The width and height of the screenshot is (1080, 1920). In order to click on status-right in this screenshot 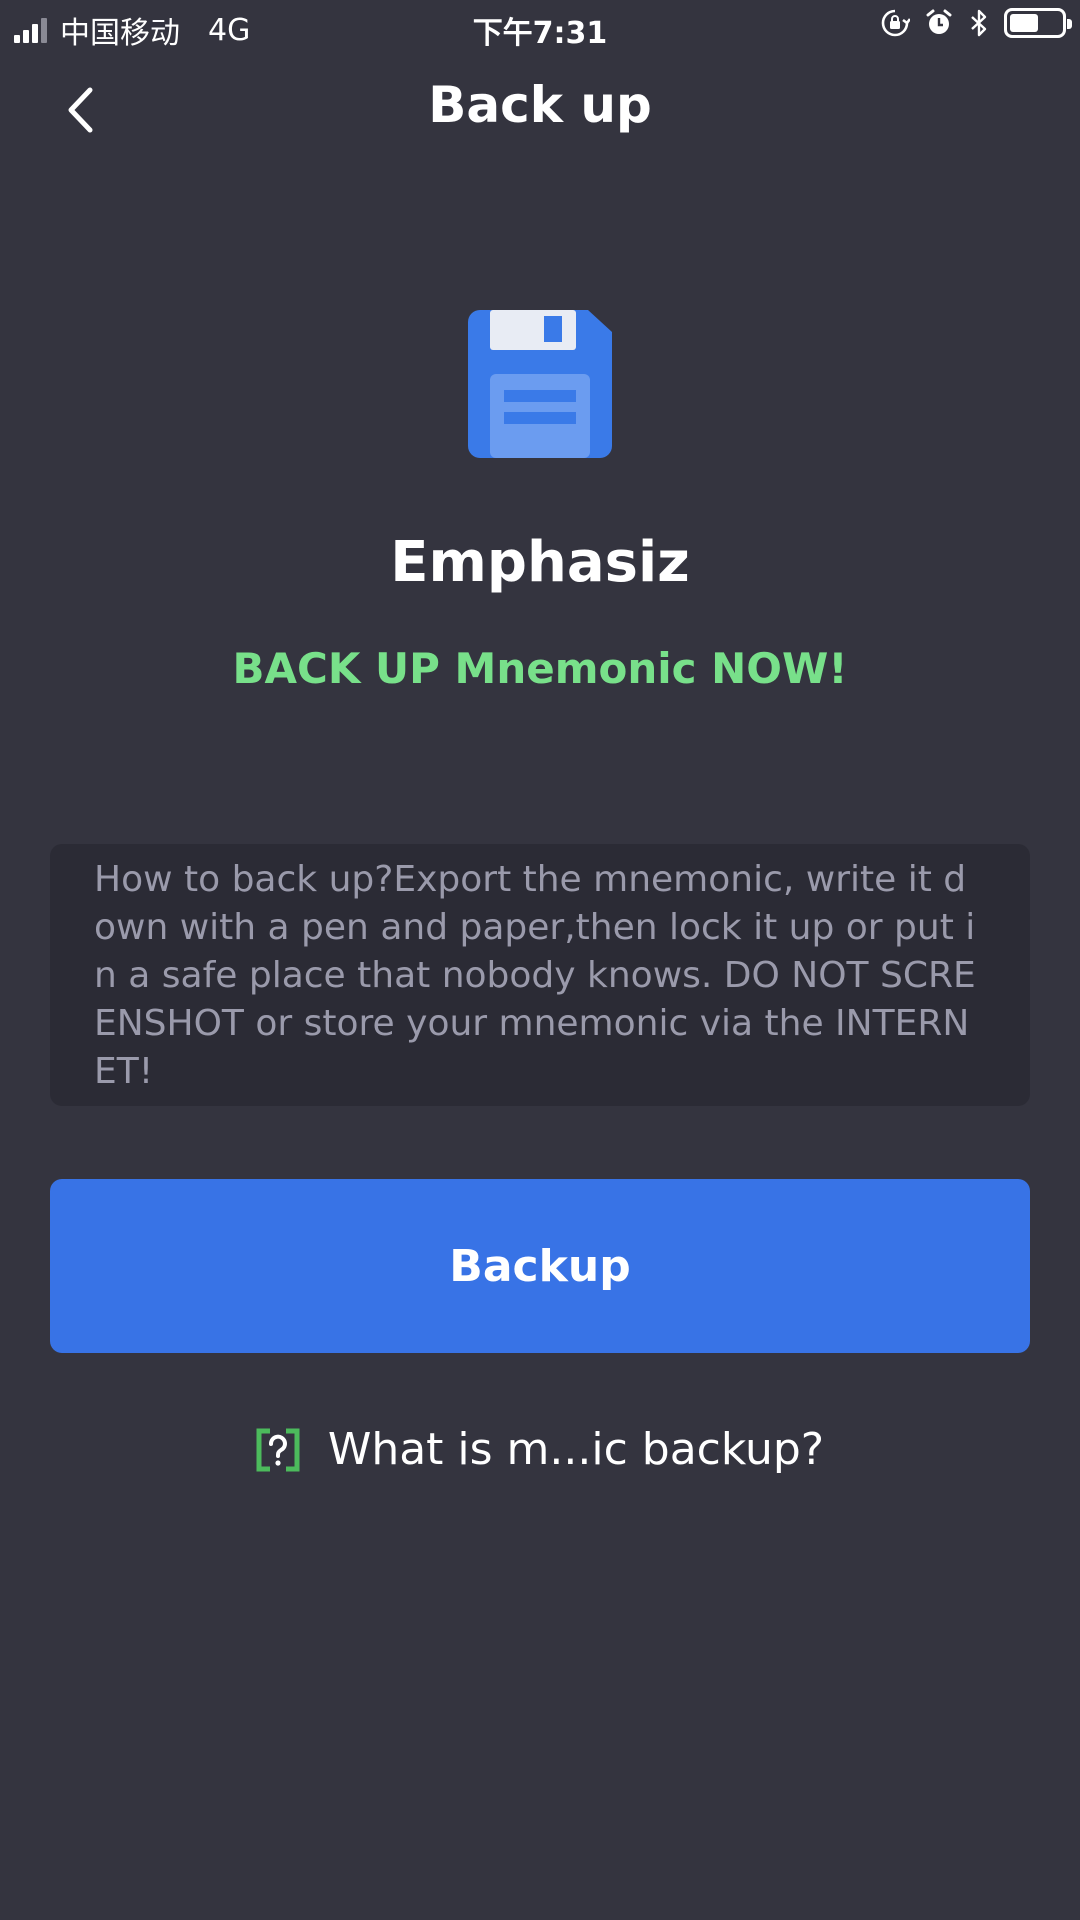, I will do `click(969, 23)`.